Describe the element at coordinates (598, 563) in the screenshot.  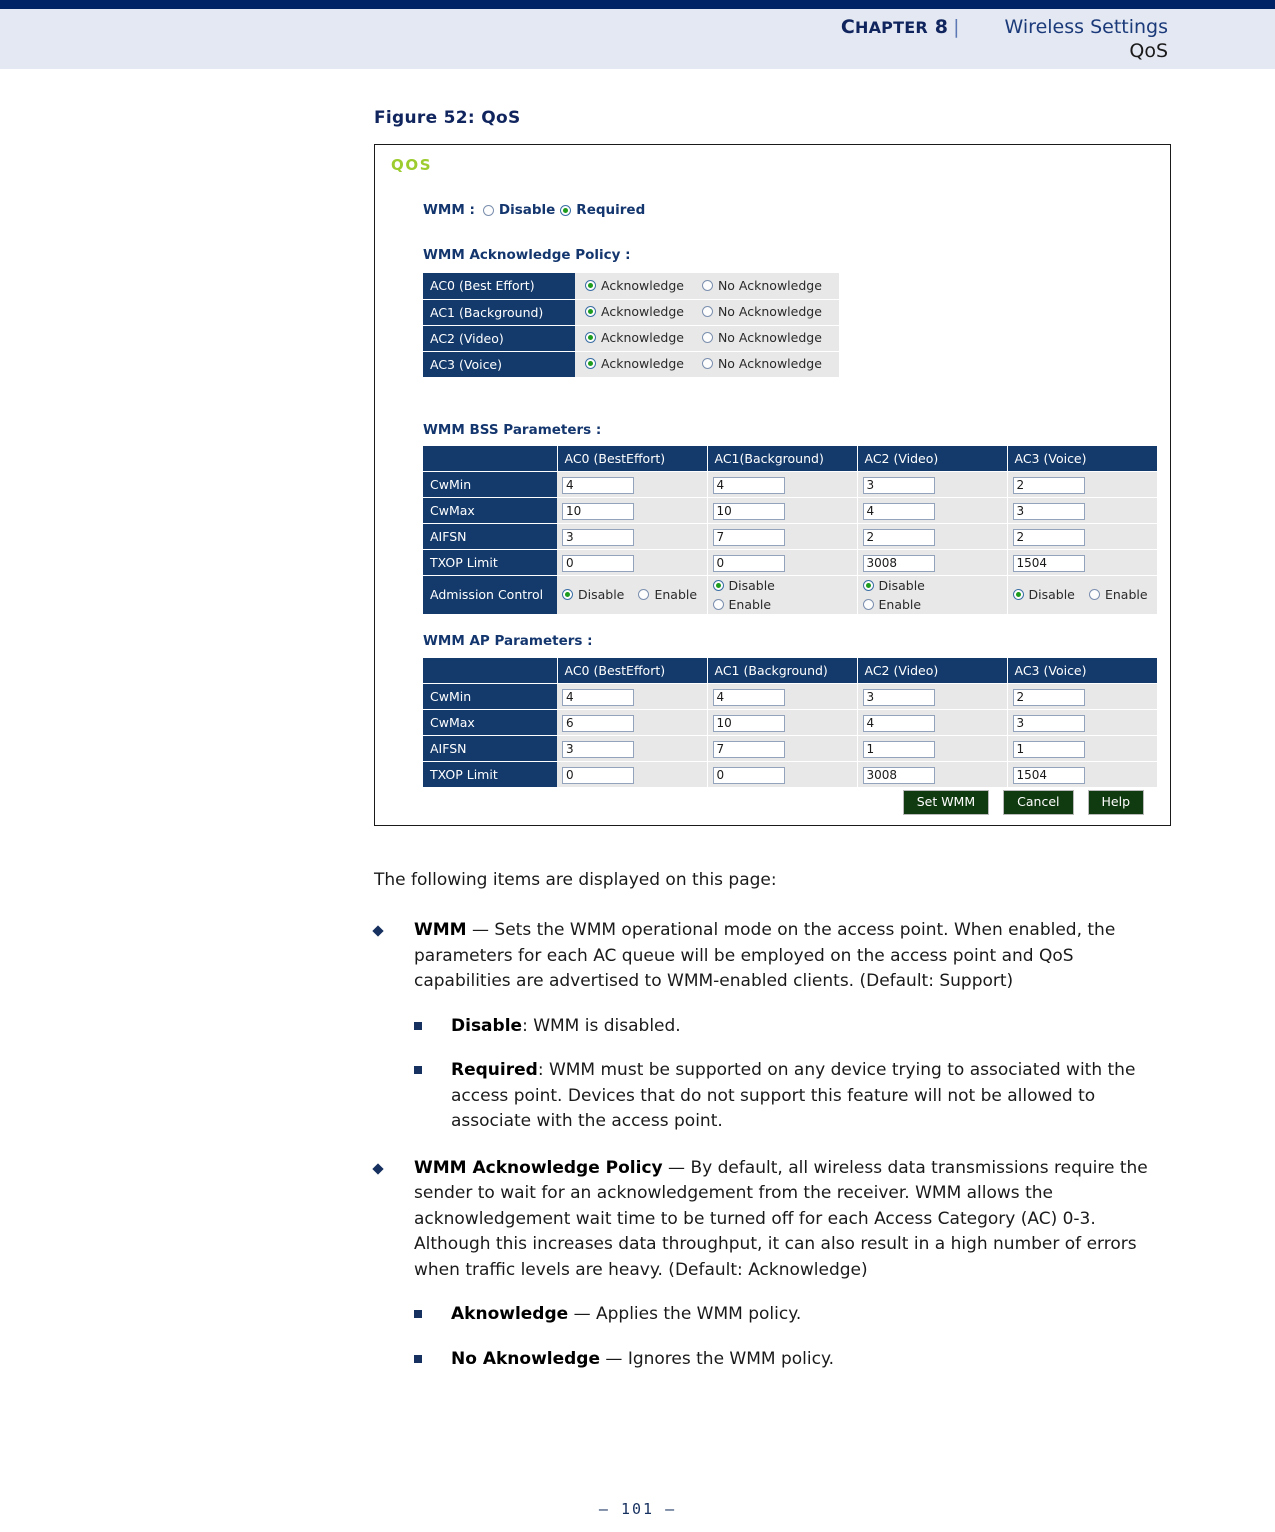
I see `bss-txop-ac0-input: 0` at that location.